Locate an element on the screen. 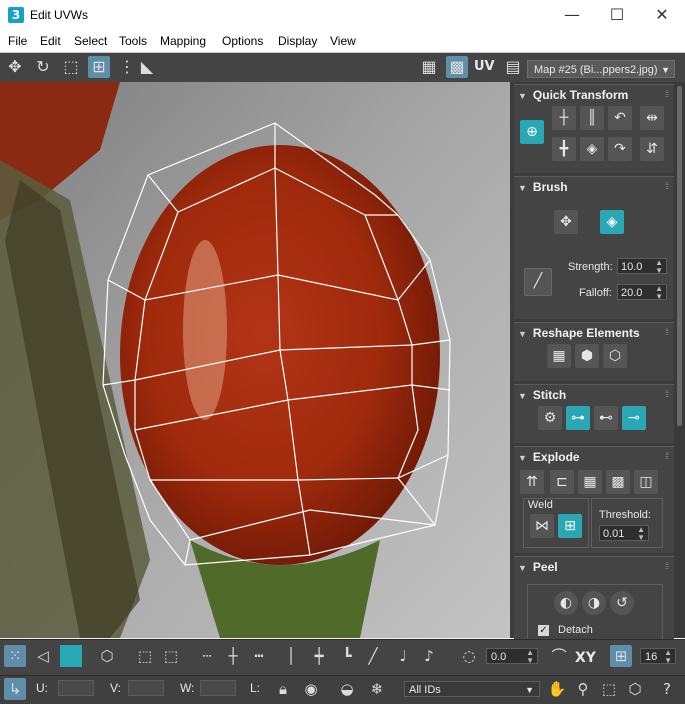 The image size is (685, 704). weld-selected-icon: ⋈ is located at coordinates (542, 526).